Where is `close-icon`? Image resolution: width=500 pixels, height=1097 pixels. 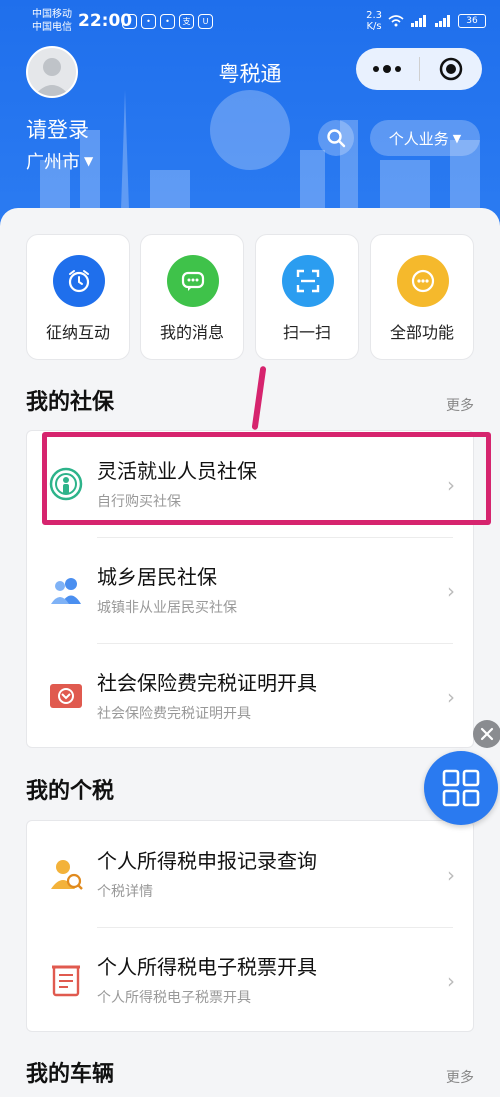
close-icon is located at coordinates (487, 734).